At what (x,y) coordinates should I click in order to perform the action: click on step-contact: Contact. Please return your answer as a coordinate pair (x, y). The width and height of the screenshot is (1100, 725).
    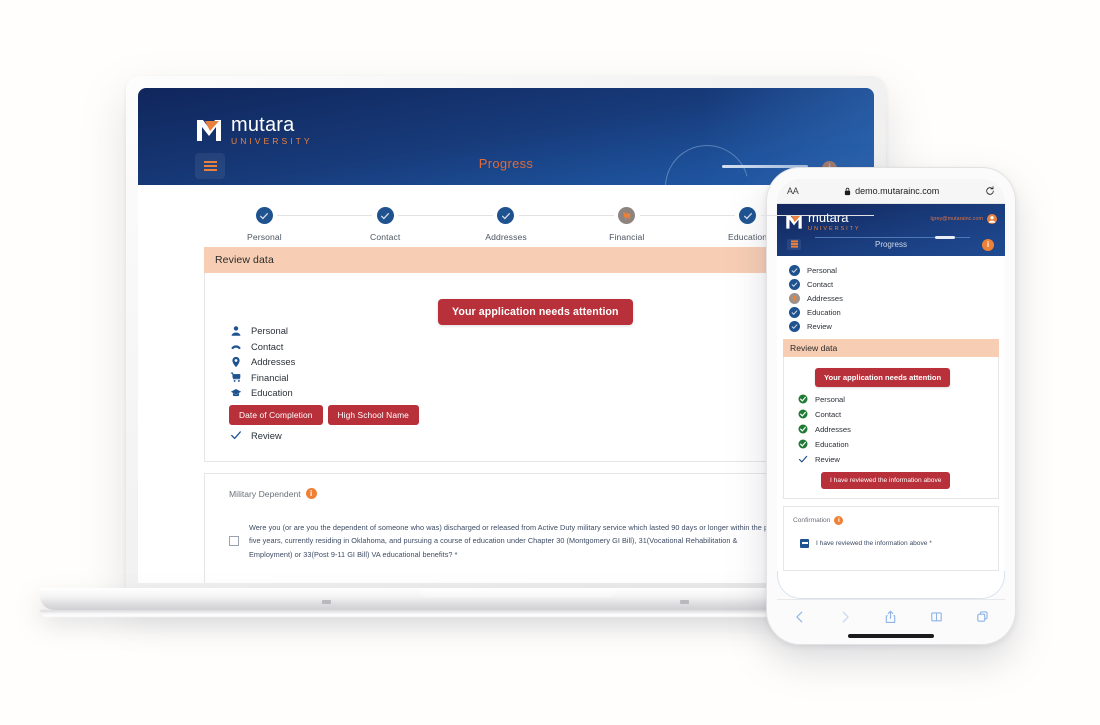
    Looking at the image, I should click on (409, 224).